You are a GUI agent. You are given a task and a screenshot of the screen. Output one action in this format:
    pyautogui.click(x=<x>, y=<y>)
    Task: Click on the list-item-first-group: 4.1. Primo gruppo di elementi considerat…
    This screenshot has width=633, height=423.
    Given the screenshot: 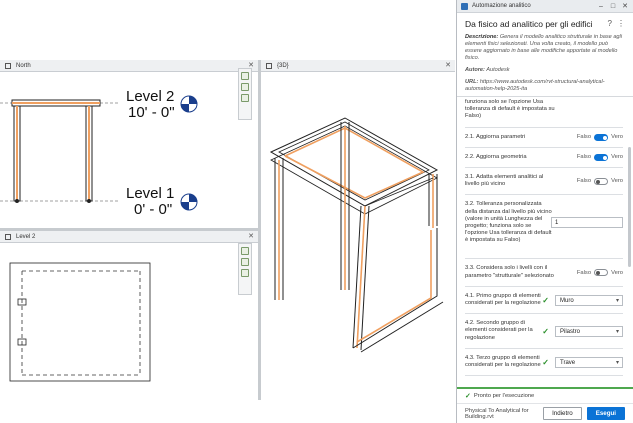 What is the action you would take?
    pyautogui.click(x=544, y=301)
    